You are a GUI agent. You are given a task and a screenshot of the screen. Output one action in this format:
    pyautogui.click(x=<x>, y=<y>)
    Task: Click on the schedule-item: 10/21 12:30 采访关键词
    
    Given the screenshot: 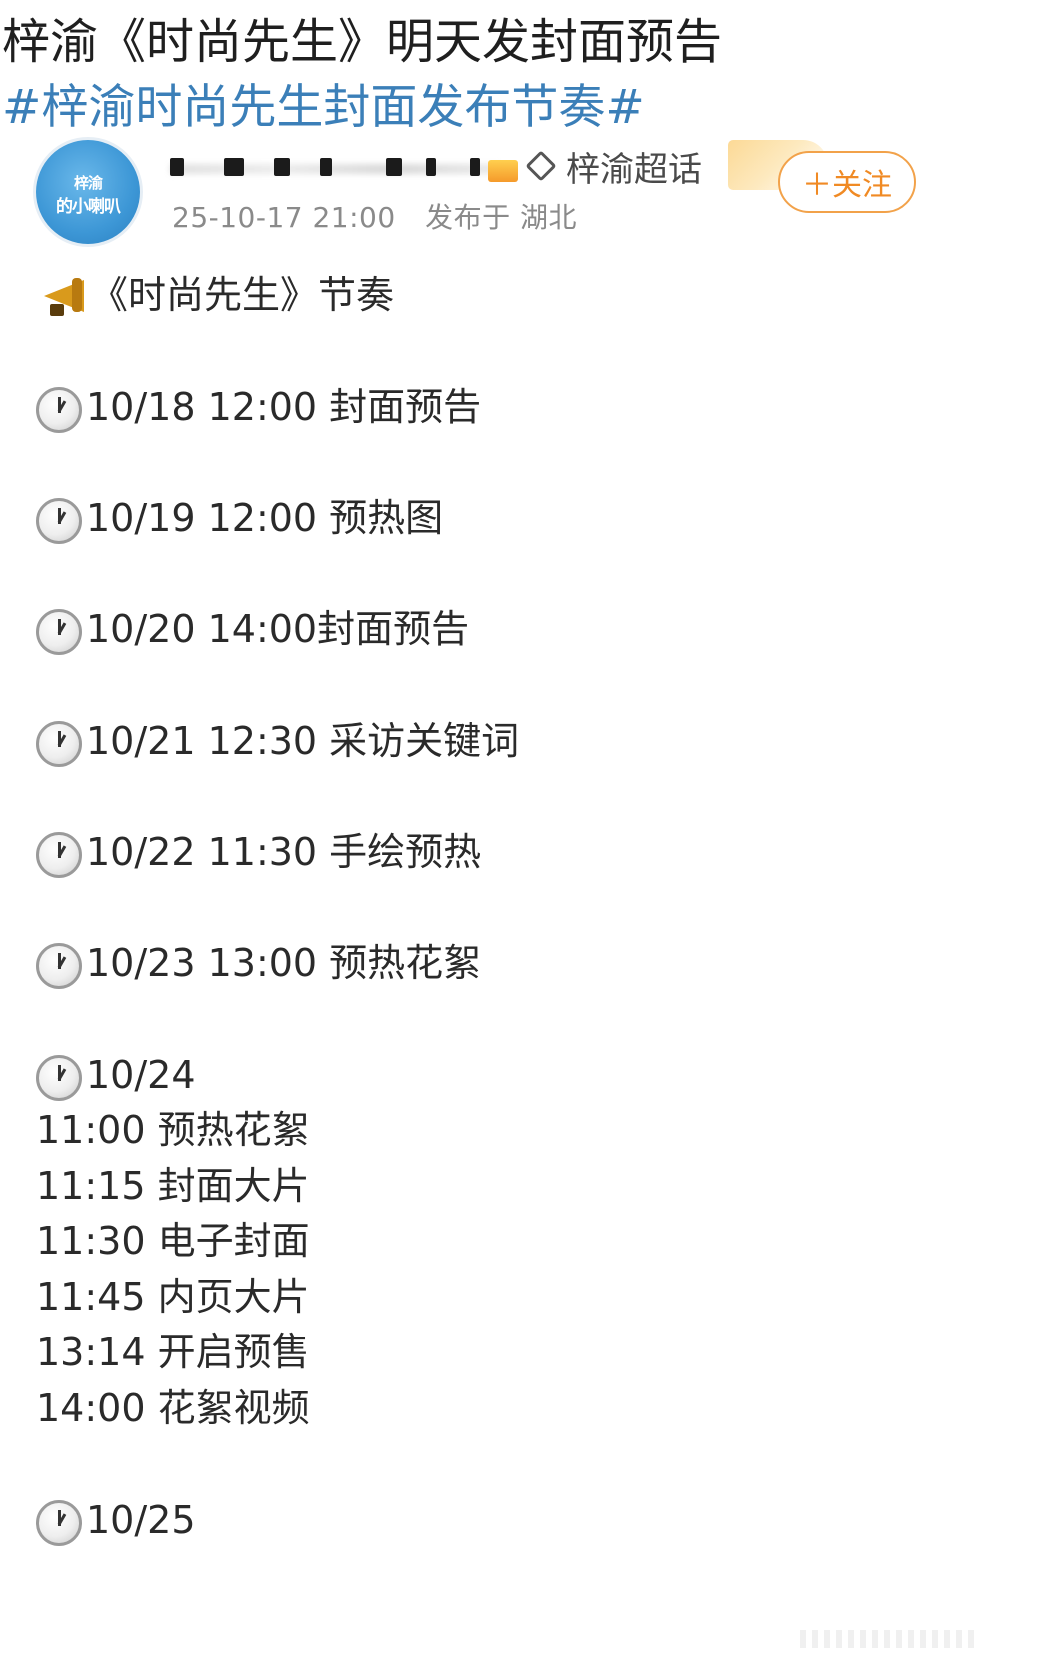 What is the action you would take?
    pyautogui.click(x=277, y=741)
    